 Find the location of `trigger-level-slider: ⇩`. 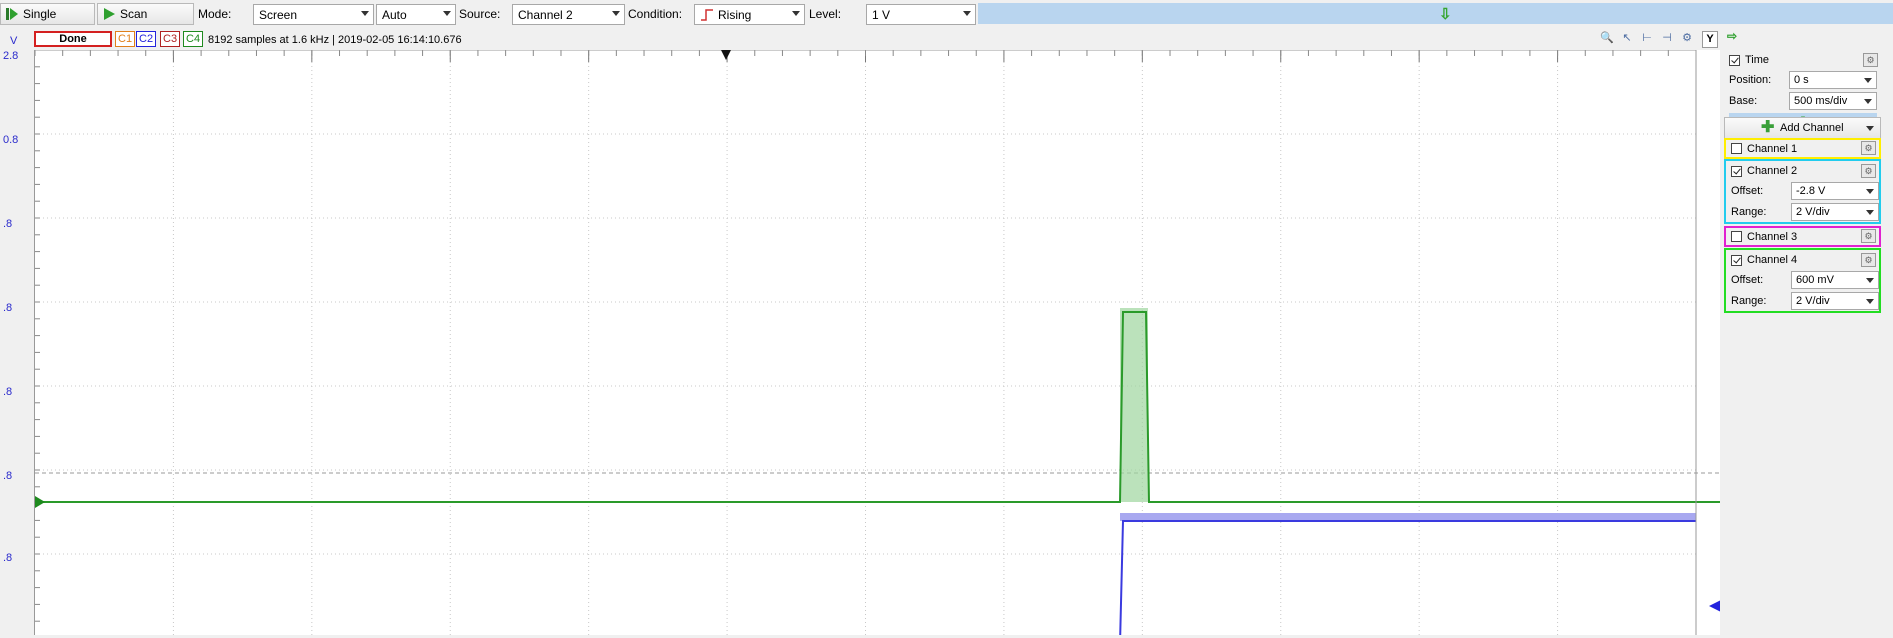

trigger-level-slider: ⇩ is located at coordinates (1435, 13).